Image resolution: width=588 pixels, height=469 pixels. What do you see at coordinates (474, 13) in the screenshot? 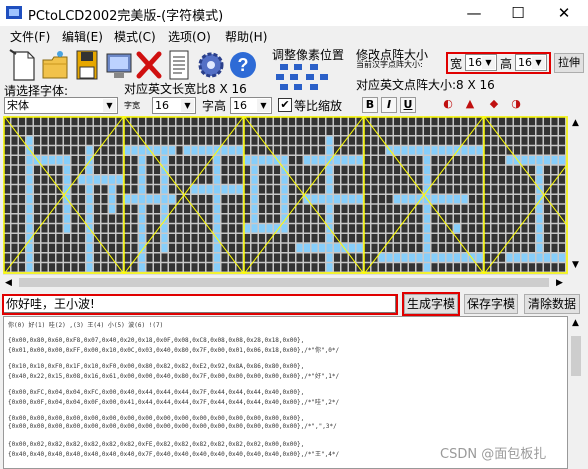
I see `minimize-button: —` at bounding box center [474, 13].